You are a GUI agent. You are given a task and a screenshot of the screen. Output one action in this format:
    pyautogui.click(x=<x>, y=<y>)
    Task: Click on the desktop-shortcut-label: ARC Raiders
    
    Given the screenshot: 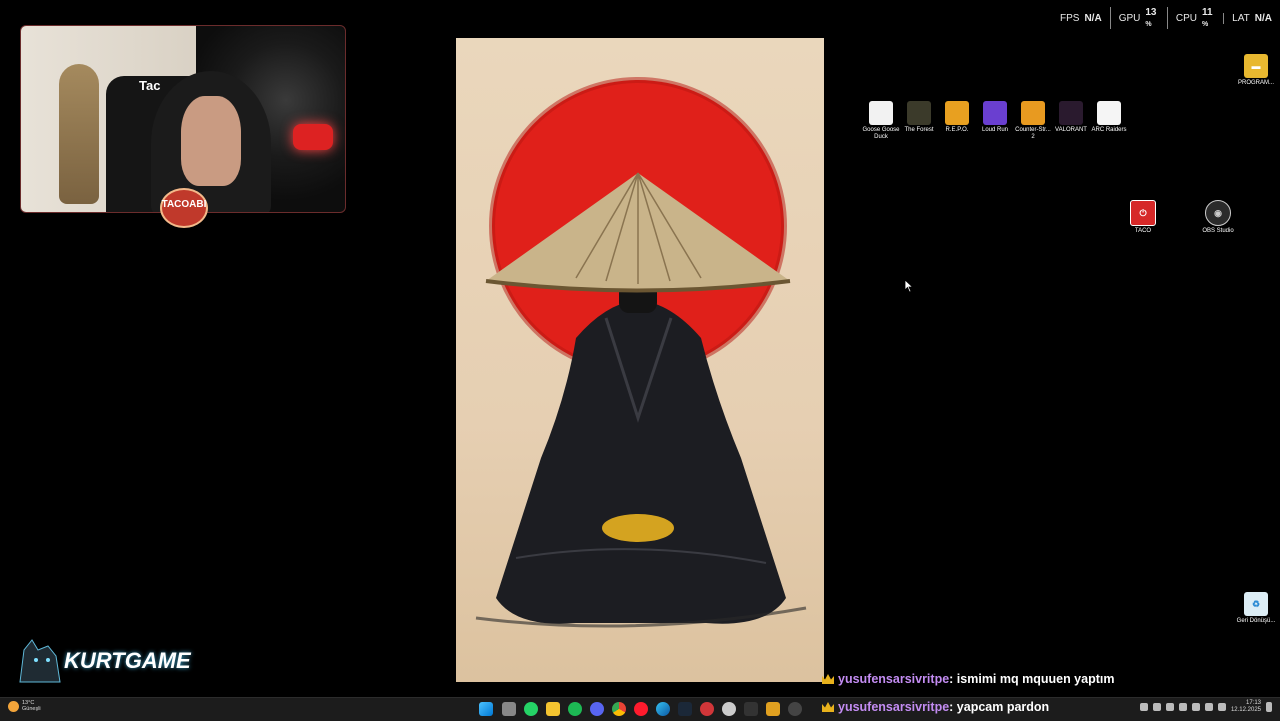 What is the action you would take?
    pyautogui.click(x=1109, y=130)
    